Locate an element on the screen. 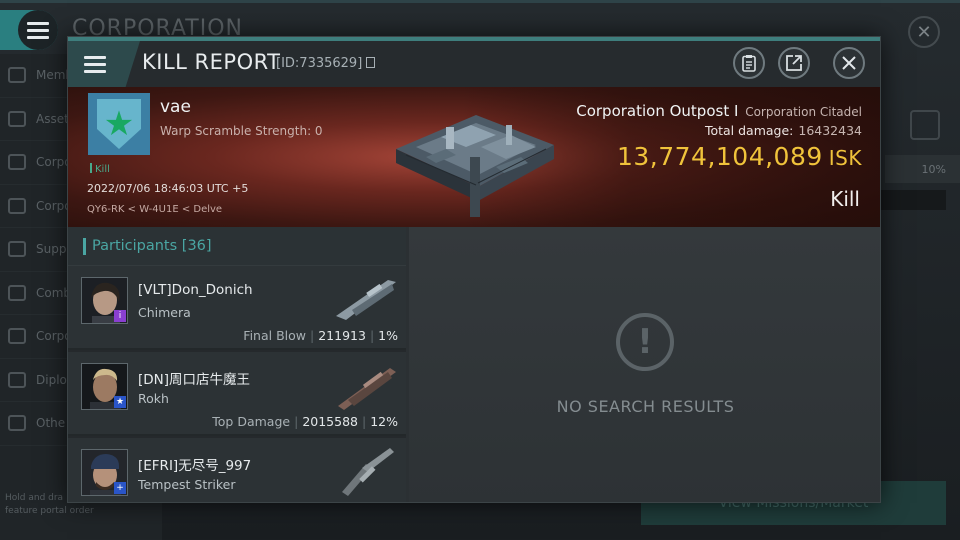 The image size is (960, 540). participant-name: [DN]周口店牛魔王 is located at coordinates (194, 378).